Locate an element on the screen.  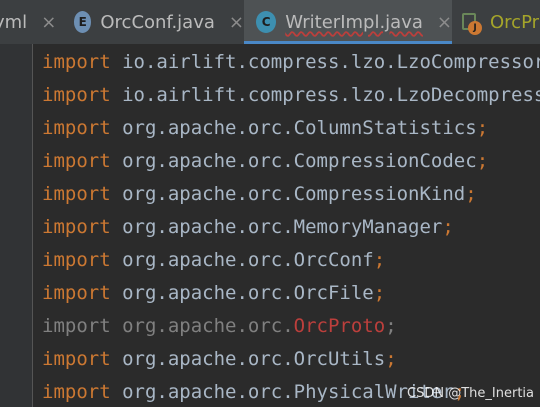
code-line: import org.apache.orc.MemoryManager; is located at coordinates (248, 227).